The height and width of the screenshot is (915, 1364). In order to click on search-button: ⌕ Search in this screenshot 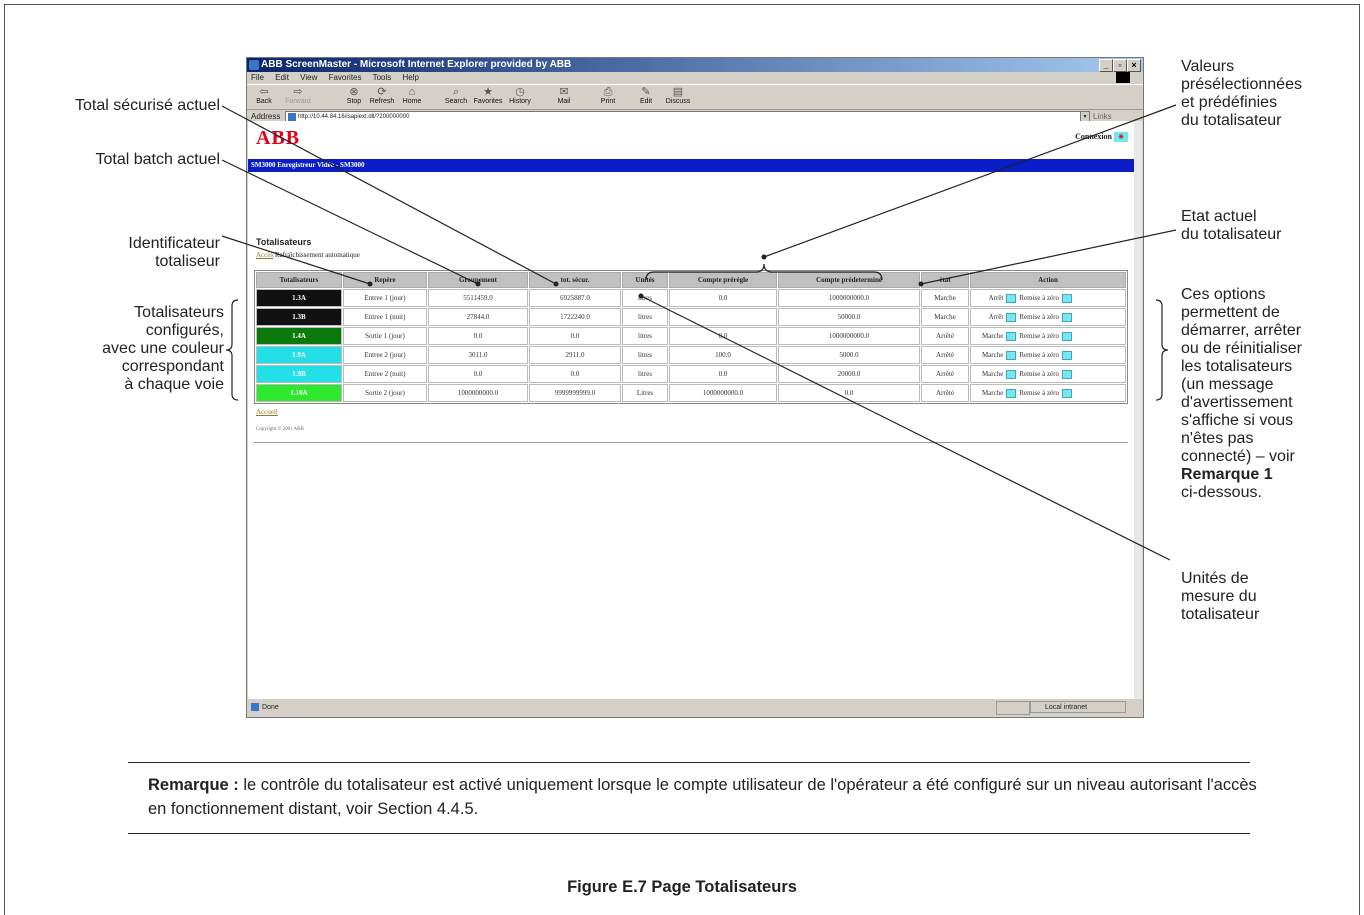, I will do `click(456, 95)`.